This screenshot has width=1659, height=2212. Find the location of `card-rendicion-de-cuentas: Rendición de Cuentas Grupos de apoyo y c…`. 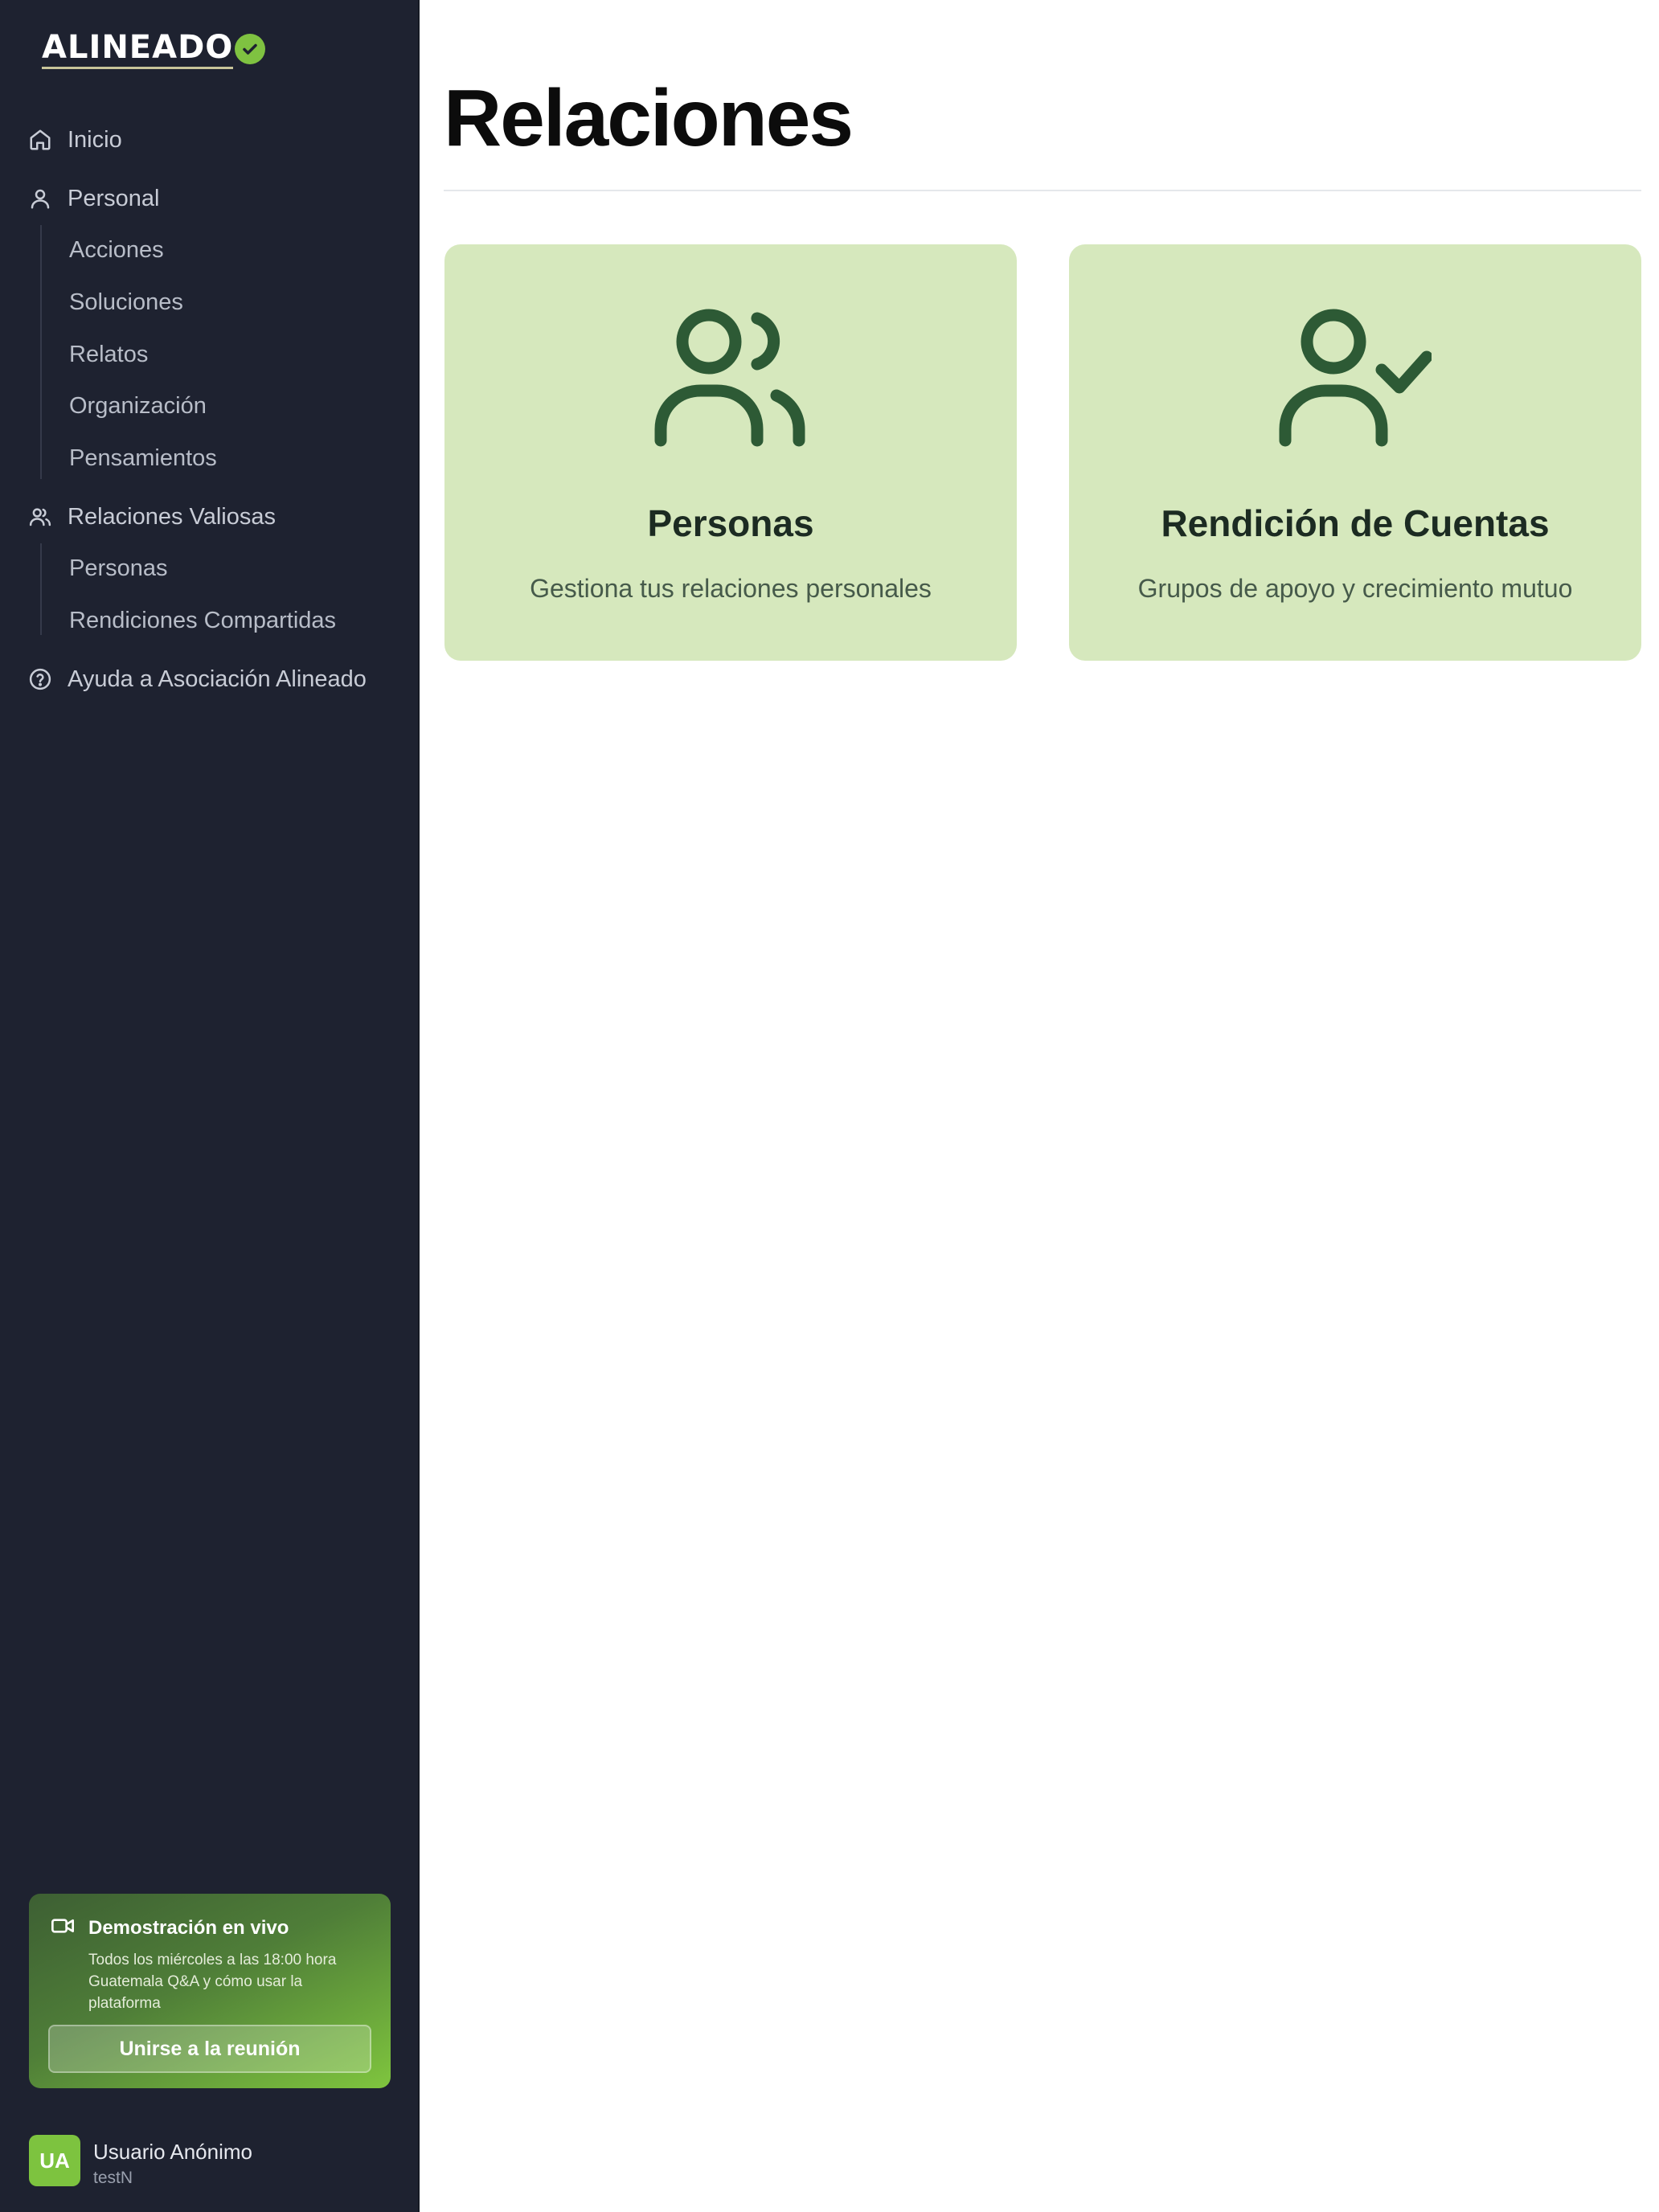

card-rendicion-de-cuentas: Rendición de Cuentas Grupos de apoyo y c… is located at coordinates (1355, 453).